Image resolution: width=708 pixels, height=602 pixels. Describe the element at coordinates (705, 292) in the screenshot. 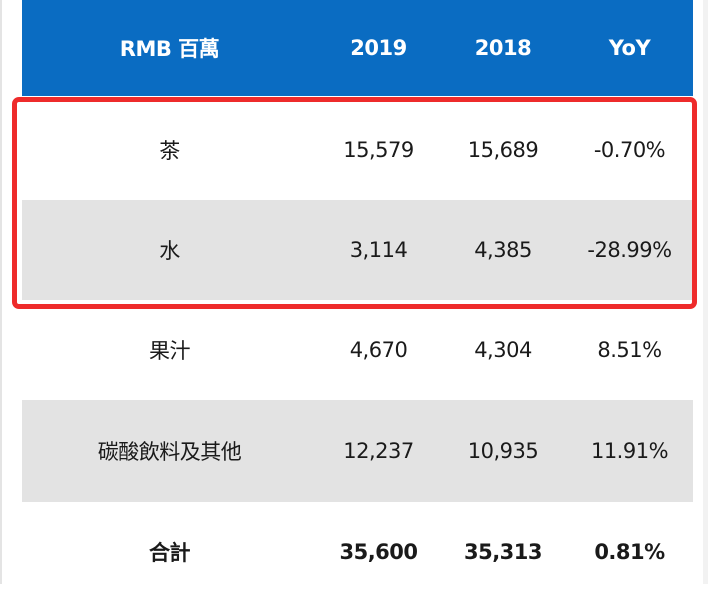

I see `right-edge` at that location.